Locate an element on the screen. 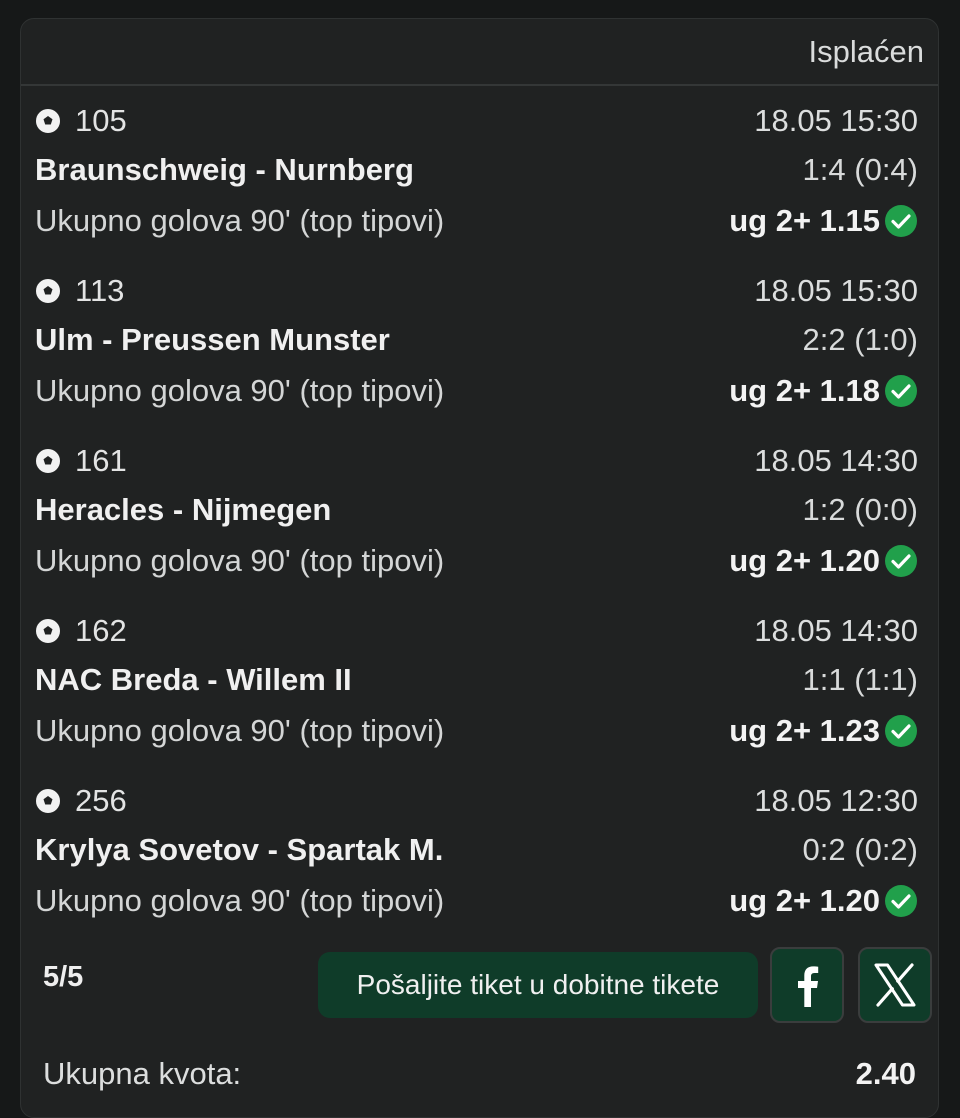  send-button-label: Pošaljite tiket u dobitne tikete is located at coordinates (538, 984).